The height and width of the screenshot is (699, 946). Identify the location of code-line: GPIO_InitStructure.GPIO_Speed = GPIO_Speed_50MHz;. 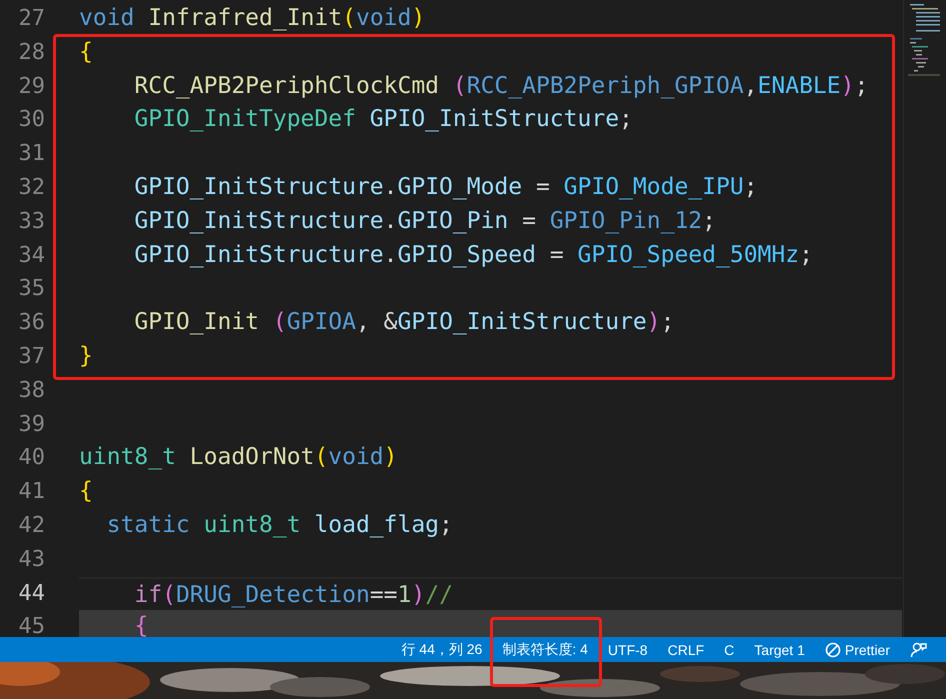
(473, 255).